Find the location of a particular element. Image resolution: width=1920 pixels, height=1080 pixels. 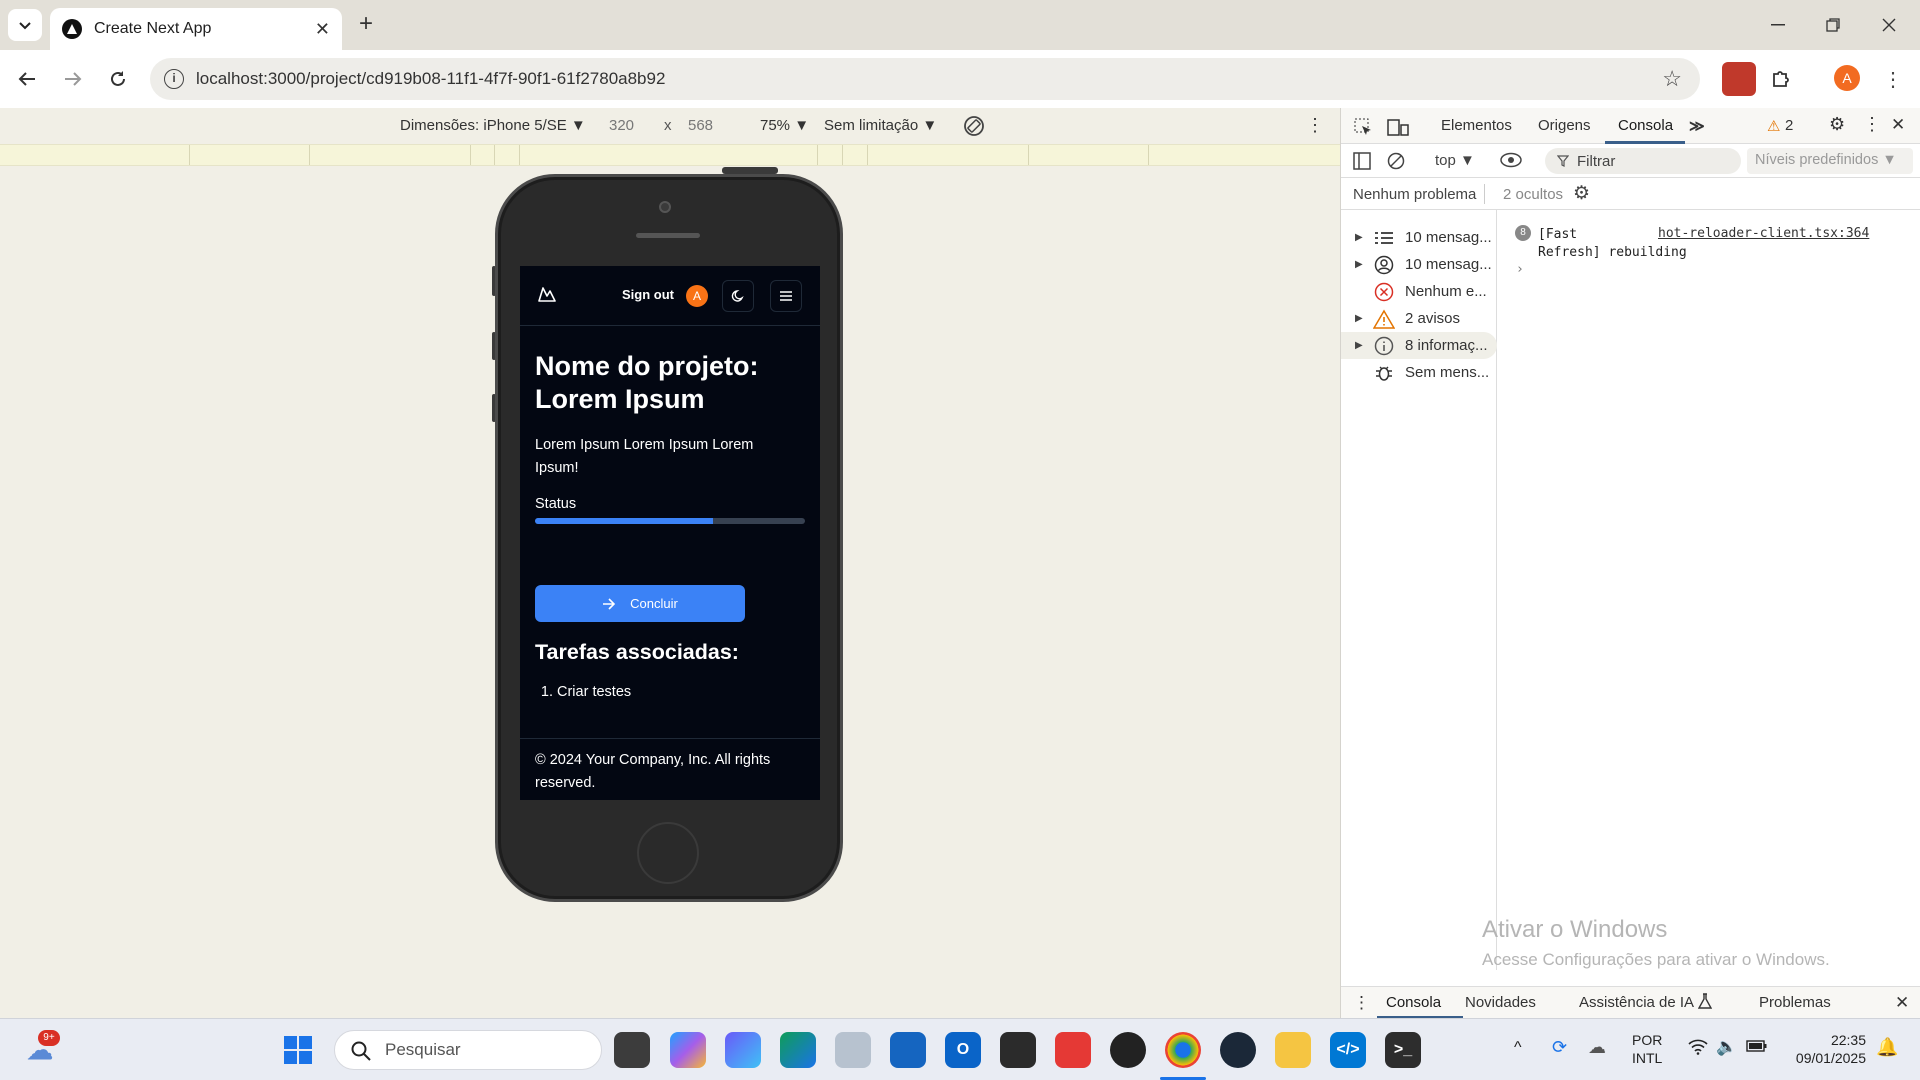

reload-icon is located at coordinates (118, 79).